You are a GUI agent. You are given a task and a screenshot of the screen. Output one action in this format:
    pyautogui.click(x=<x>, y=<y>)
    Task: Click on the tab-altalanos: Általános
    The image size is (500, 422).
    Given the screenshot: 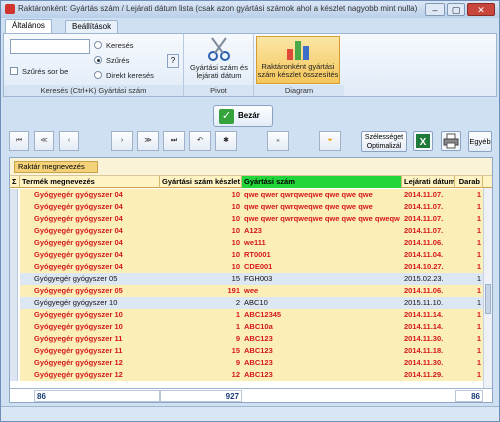 What is the action you would take?
    pyautogui.click(x=28, y=26)
    